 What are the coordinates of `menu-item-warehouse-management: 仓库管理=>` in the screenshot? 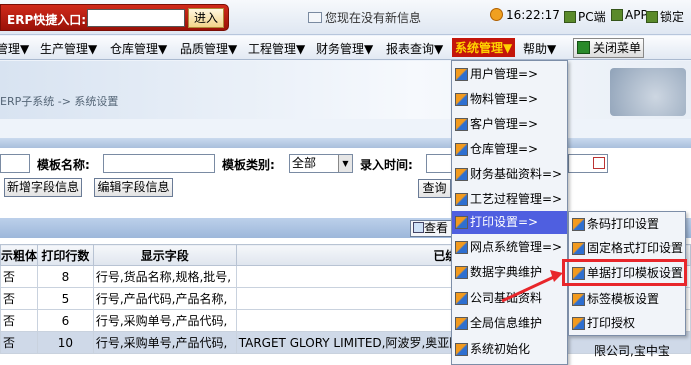 It's located at (509, 149).